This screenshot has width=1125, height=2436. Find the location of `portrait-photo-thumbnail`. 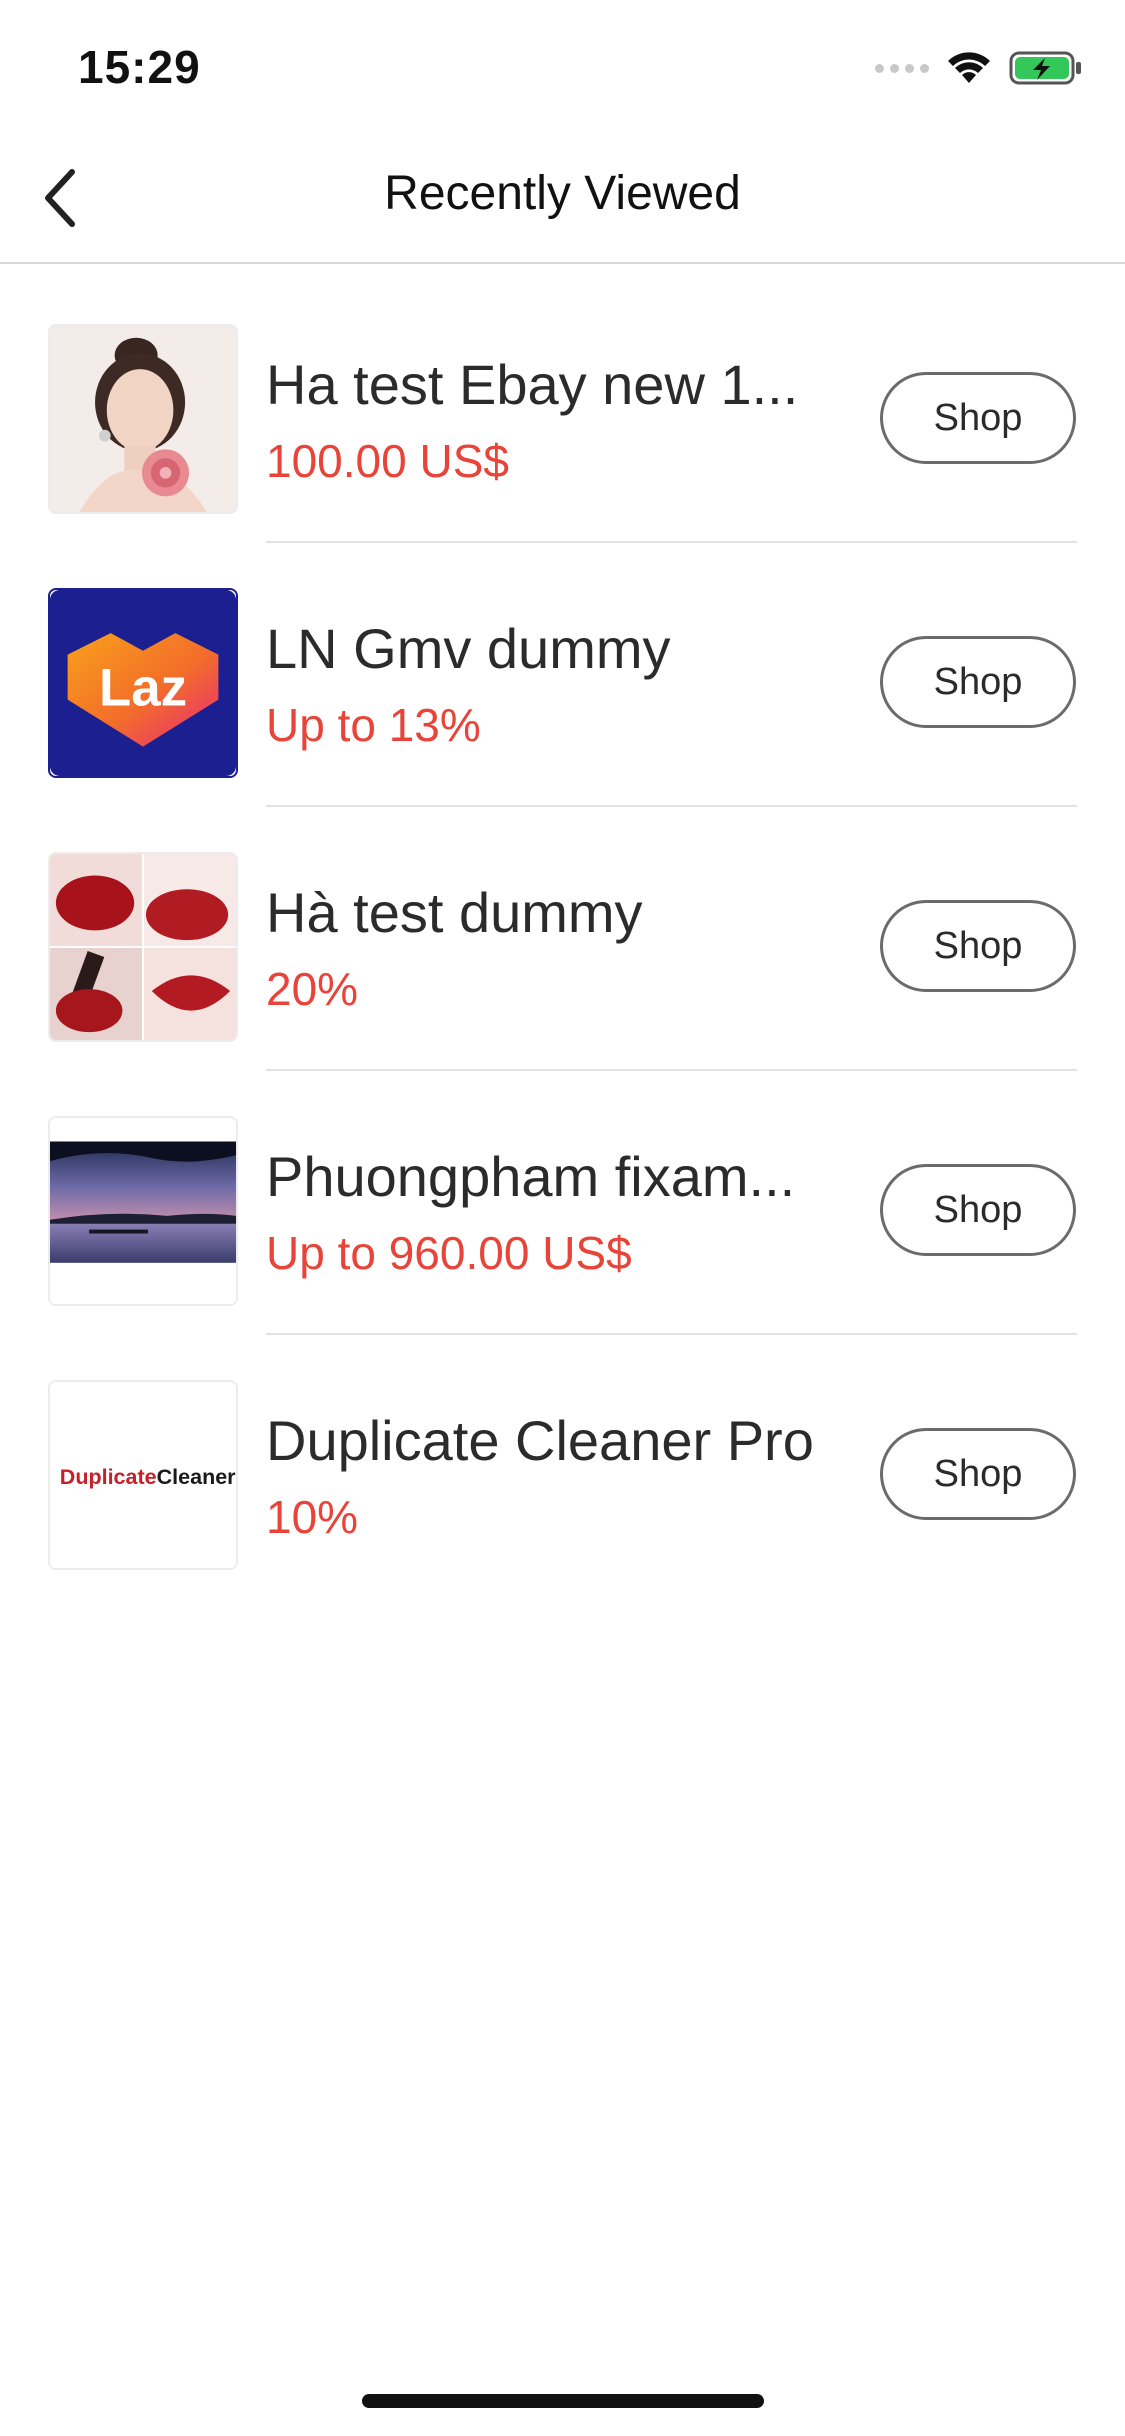

portrait-photo-thumbnail is located at coordinates (143, 419).